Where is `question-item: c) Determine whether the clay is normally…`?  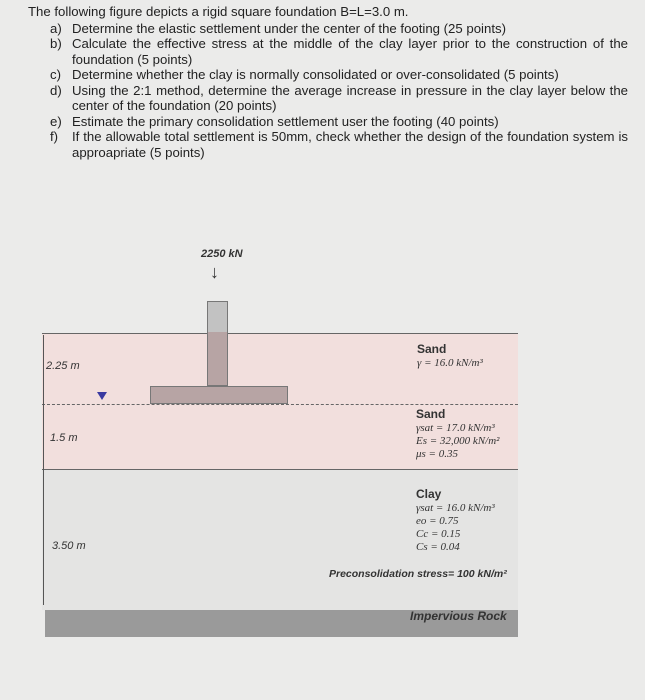
question-item: c) Determine whether the clay is normally… is located at coordinates (304, 74).